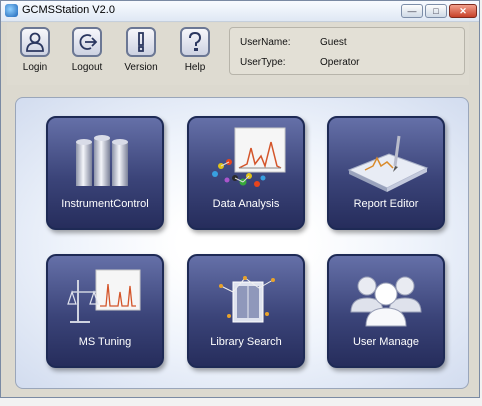  I want to click on data-analysis-label: Data Analysis, so click(246, 204).